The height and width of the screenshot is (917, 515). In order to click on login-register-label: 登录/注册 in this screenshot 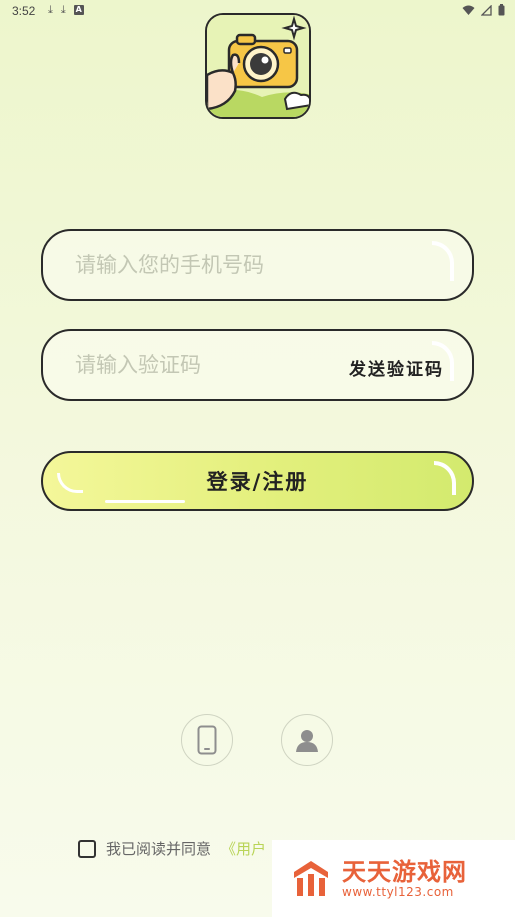, I will do `click(257, 482)`.